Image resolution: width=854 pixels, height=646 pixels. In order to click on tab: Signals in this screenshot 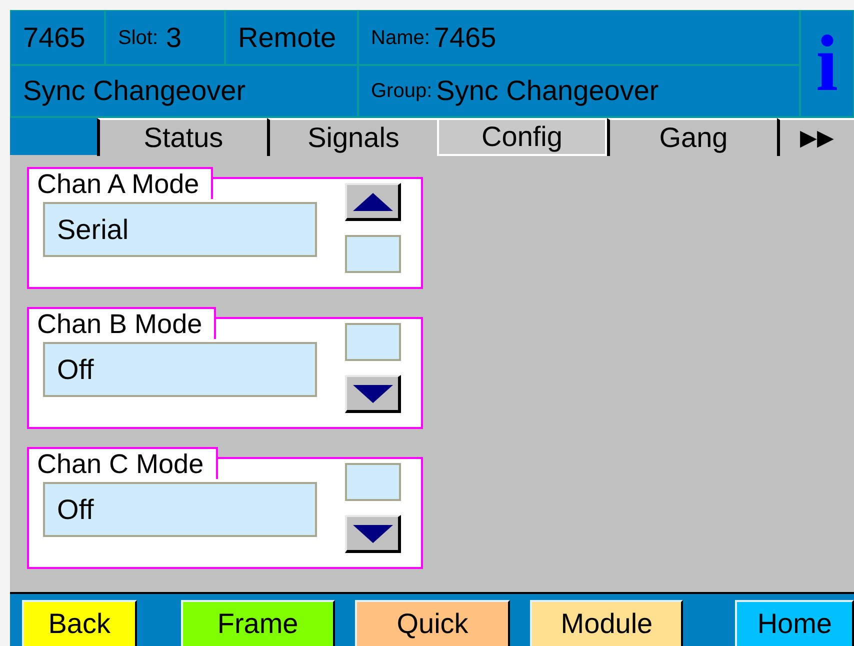, I will do `click(352, 137)`.